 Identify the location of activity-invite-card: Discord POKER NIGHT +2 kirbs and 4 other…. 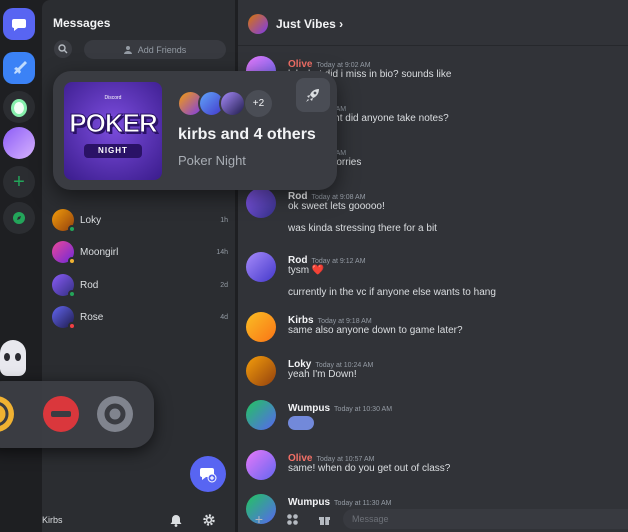
(195, 130).